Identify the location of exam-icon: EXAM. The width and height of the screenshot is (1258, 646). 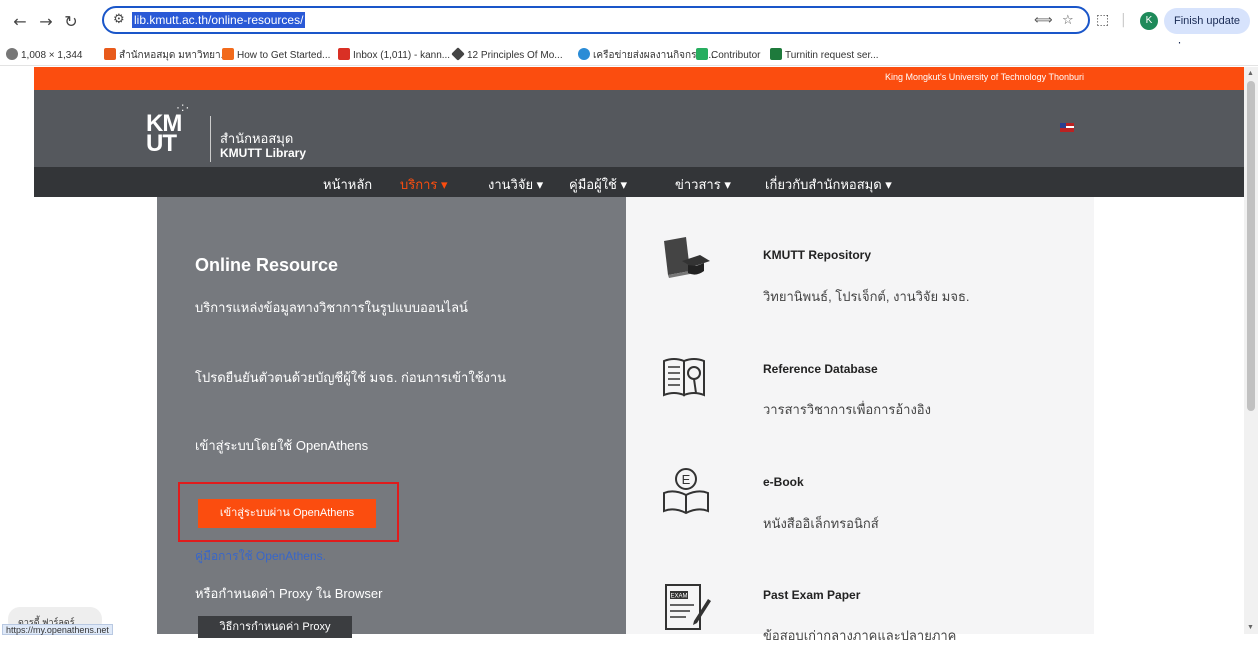
(686, 607).